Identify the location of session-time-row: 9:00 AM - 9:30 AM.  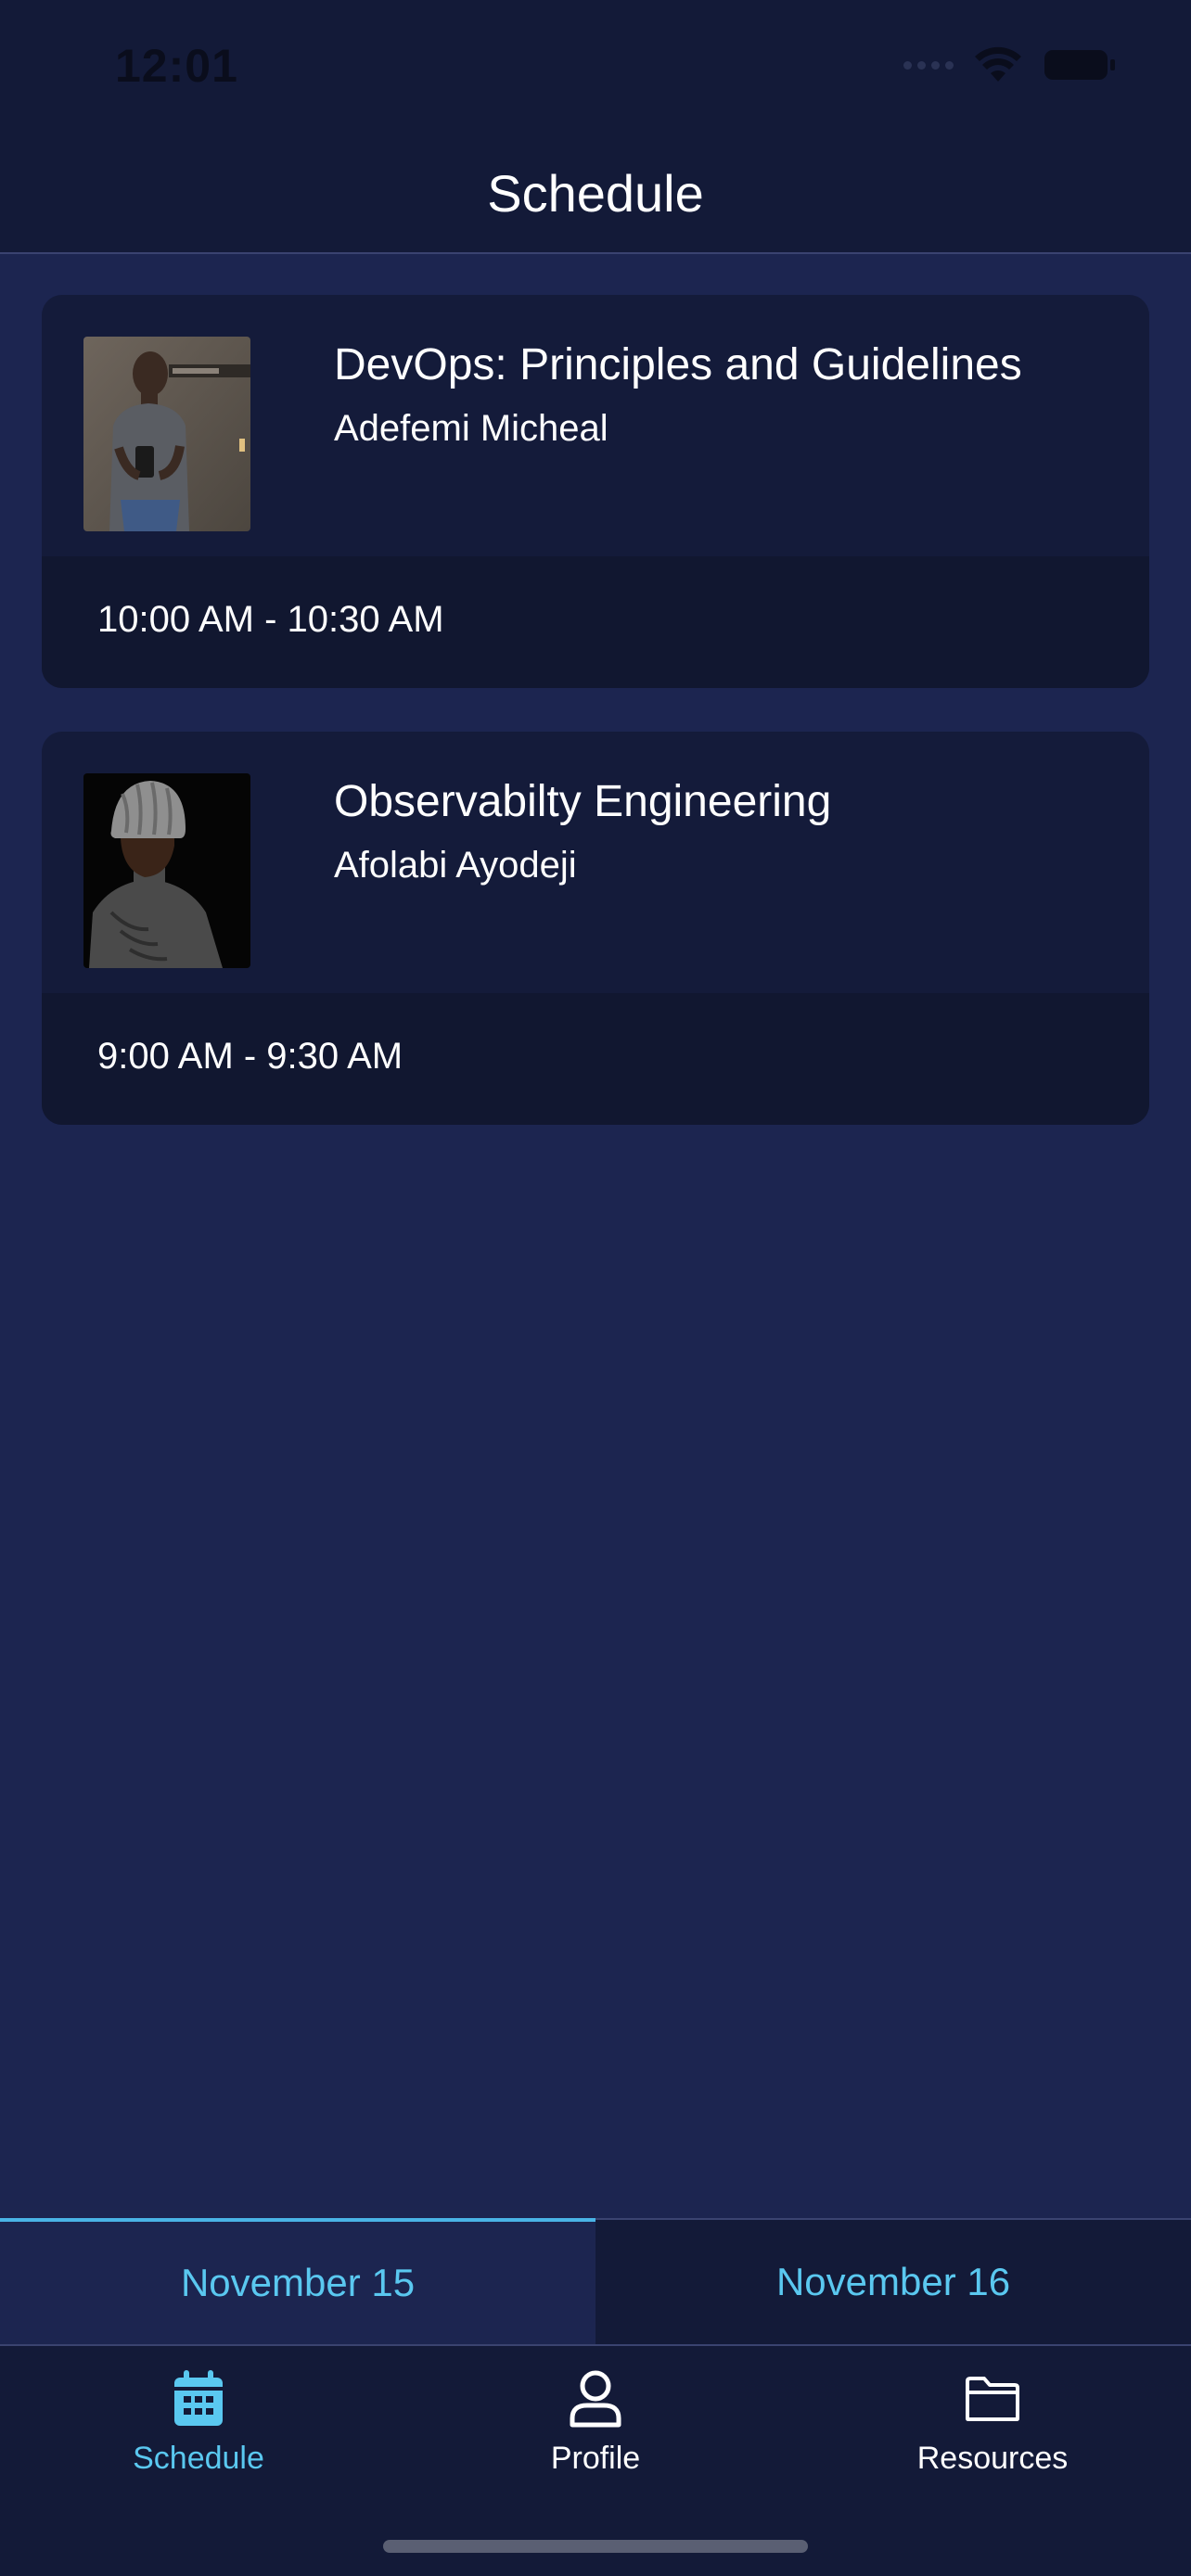
(595, 1059).